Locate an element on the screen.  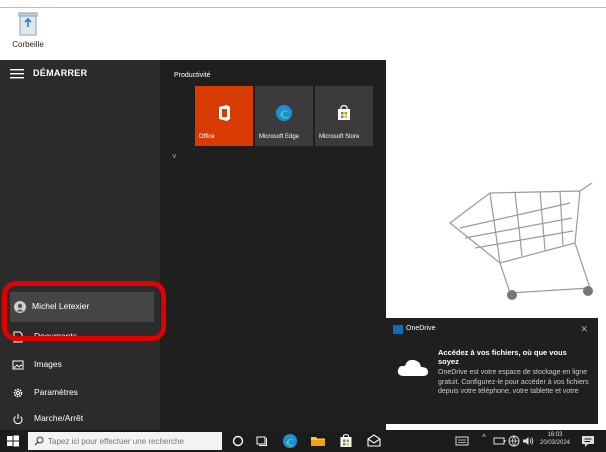
edge-taskbar-icon is located at coordinates (290, 441).